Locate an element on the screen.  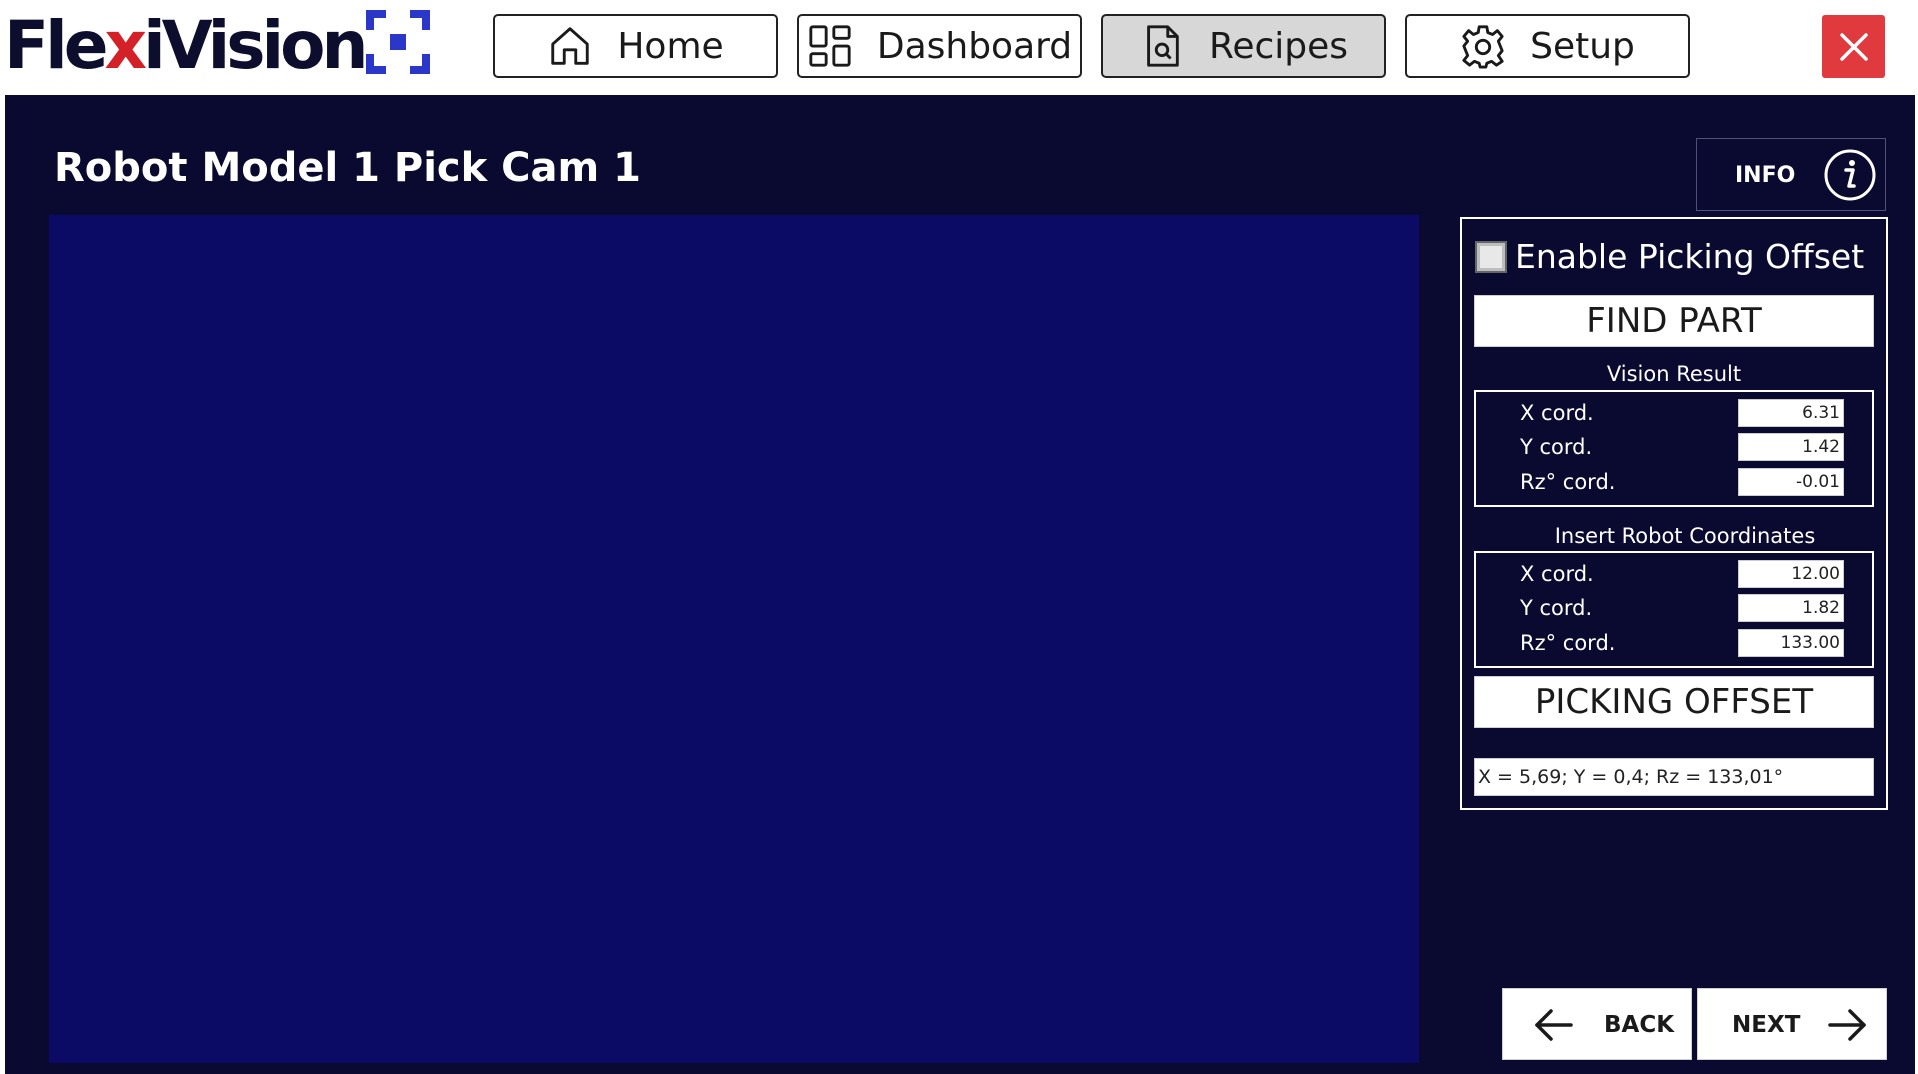
vision-x-row: X cord. 6.31 is located at coordinates (1674, 413).